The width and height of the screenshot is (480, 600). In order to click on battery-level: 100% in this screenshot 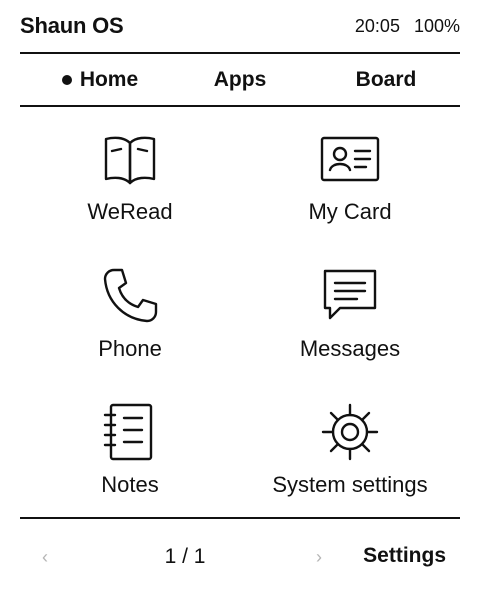, I will do `click(436, 25)`.